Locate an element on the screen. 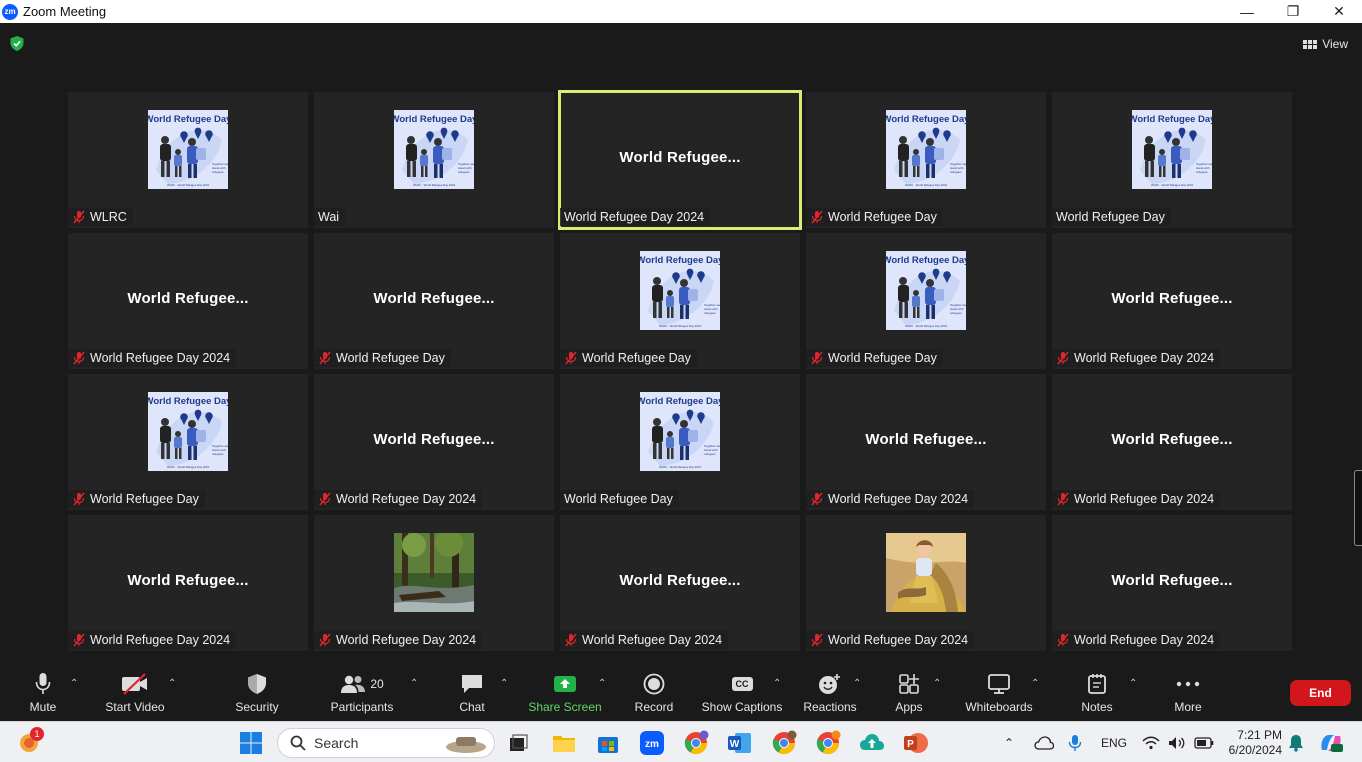 This screenshot has height=762, width=1362. cloud-upload-icon is located at coordinates (872, 743).